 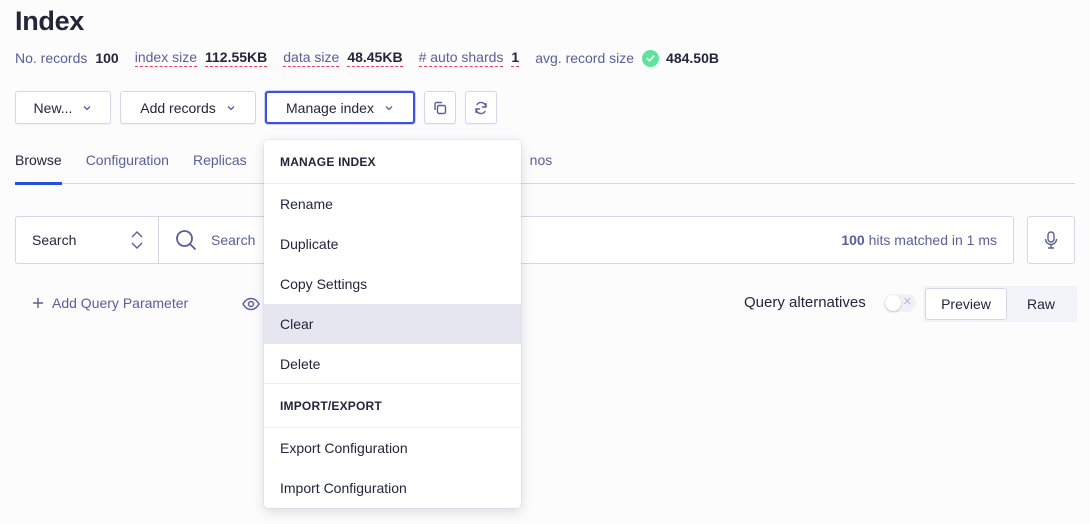 I want to click on data-size-value: 48.45KB, so click(x=375, y=58).